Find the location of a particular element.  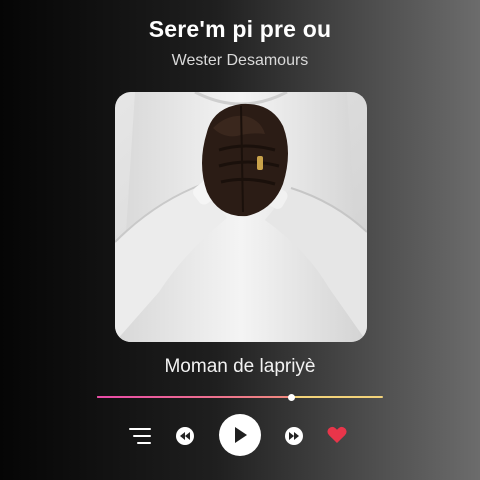

progress-fill is located at coordinates (194, 397).